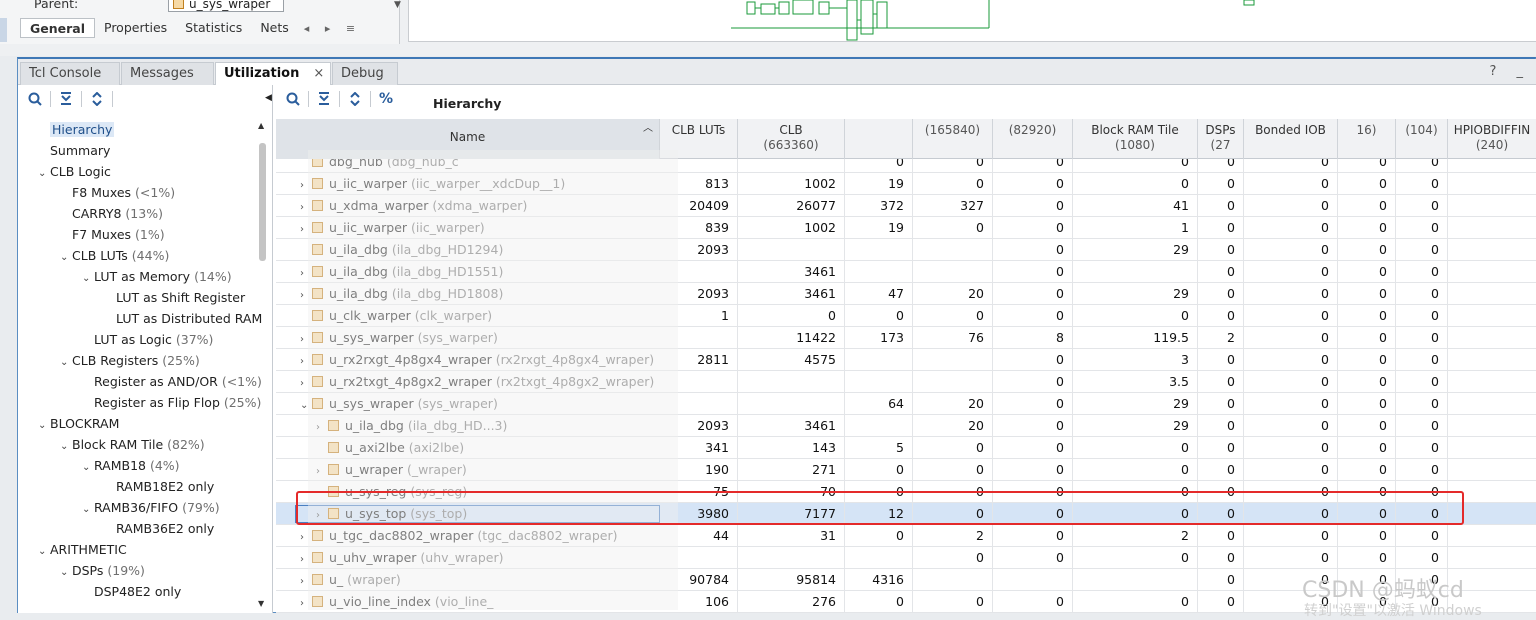  What do you see at coordinates (791, 139) in the screenshot?
I see `column-header: CLB (663360)` at bounding box center [791, 139].